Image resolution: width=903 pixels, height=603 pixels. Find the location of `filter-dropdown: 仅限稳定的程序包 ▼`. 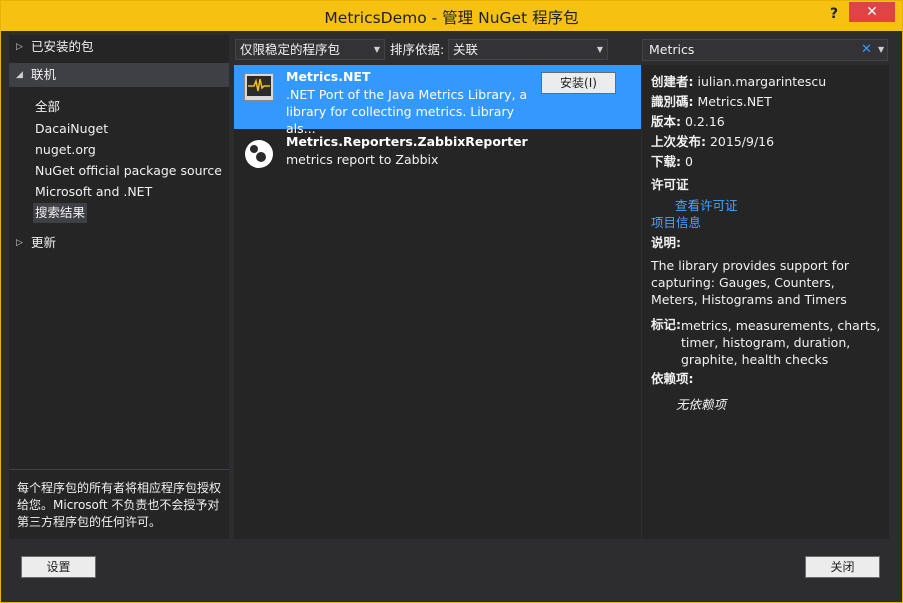

filter-dropdown: 仅限稳定的程序包 ▼ is located at coordinates (310, 49).